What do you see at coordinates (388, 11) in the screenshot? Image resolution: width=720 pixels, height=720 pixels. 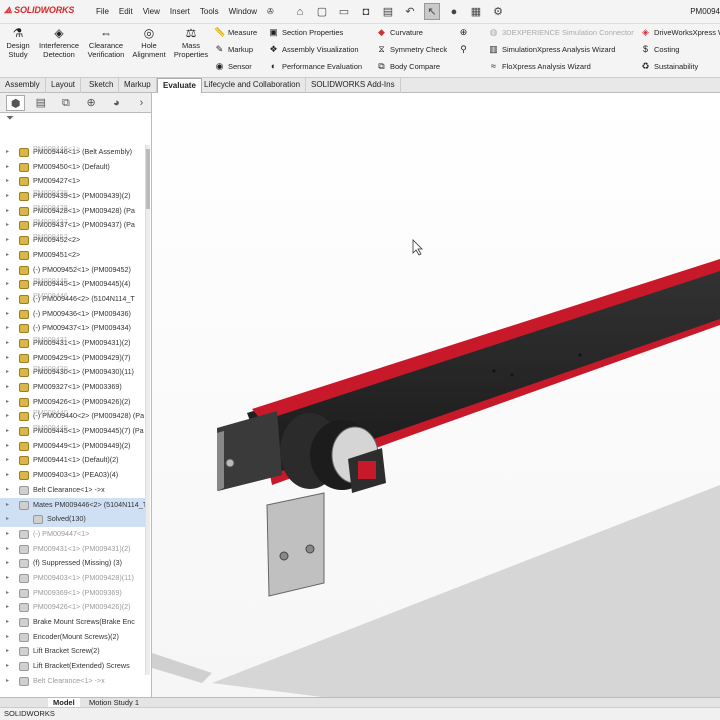 I see `print-icon: ▤` at bounding box center [388, 11].